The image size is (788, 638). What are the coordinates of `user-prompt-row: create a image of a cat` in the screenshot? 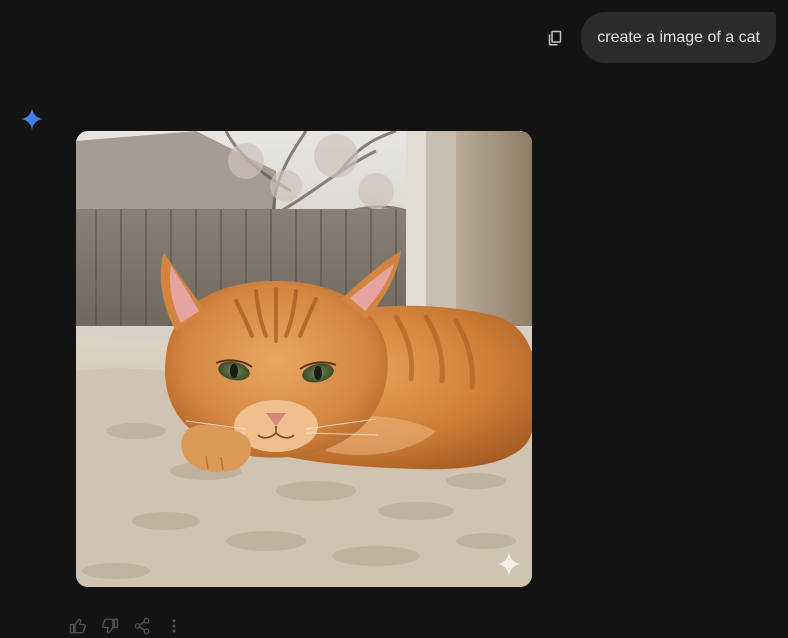 It's located at (659, 37).